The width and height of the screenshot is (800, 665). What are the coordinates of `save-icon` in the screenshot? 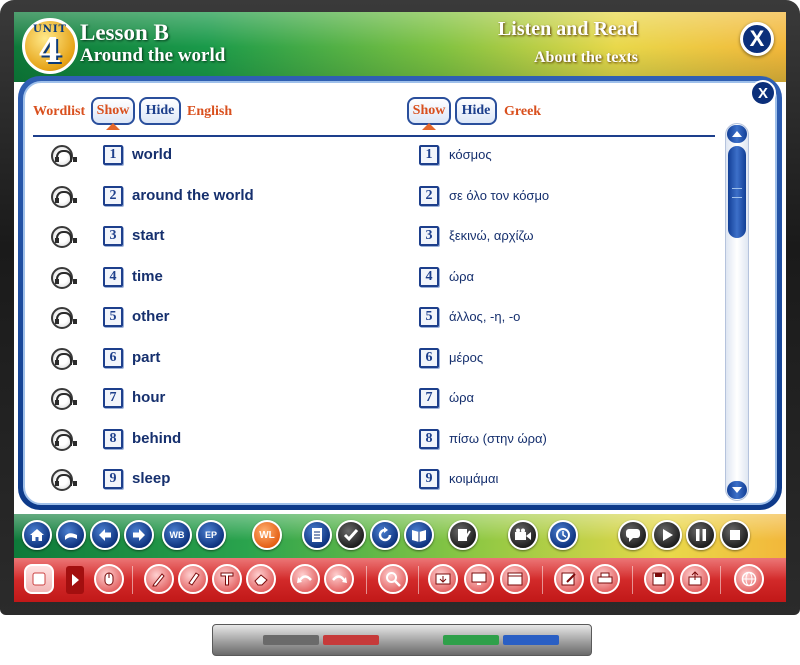 It's located at (659, 579).